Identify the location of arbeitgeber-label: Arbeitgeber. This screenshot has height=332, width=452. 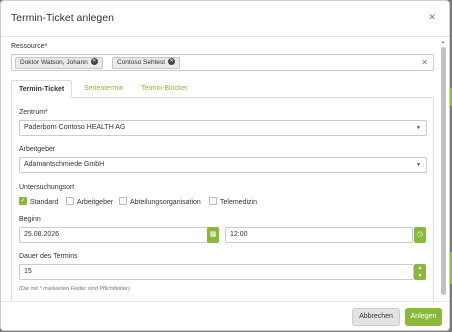
(37, 149).